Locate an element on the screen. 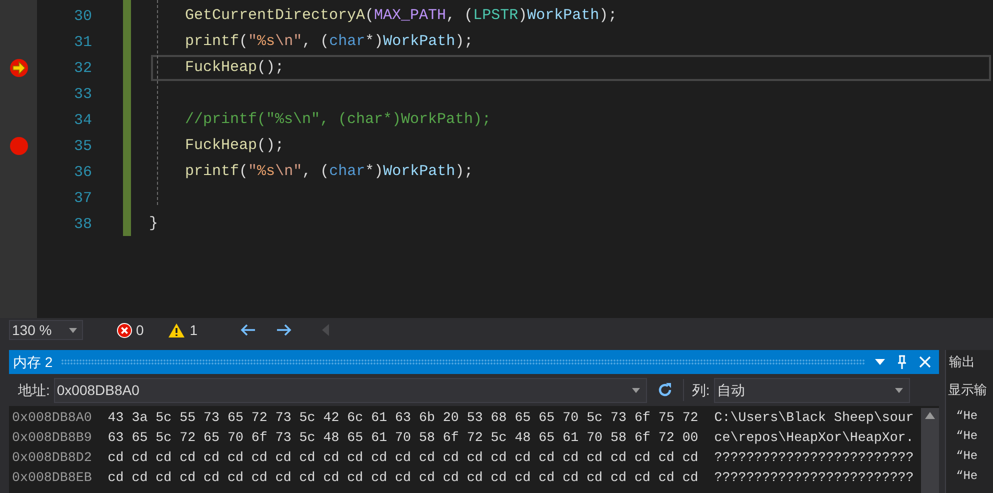 The image size is (993, 493). forward-arrow-icon is located at coordinates (284, 330).